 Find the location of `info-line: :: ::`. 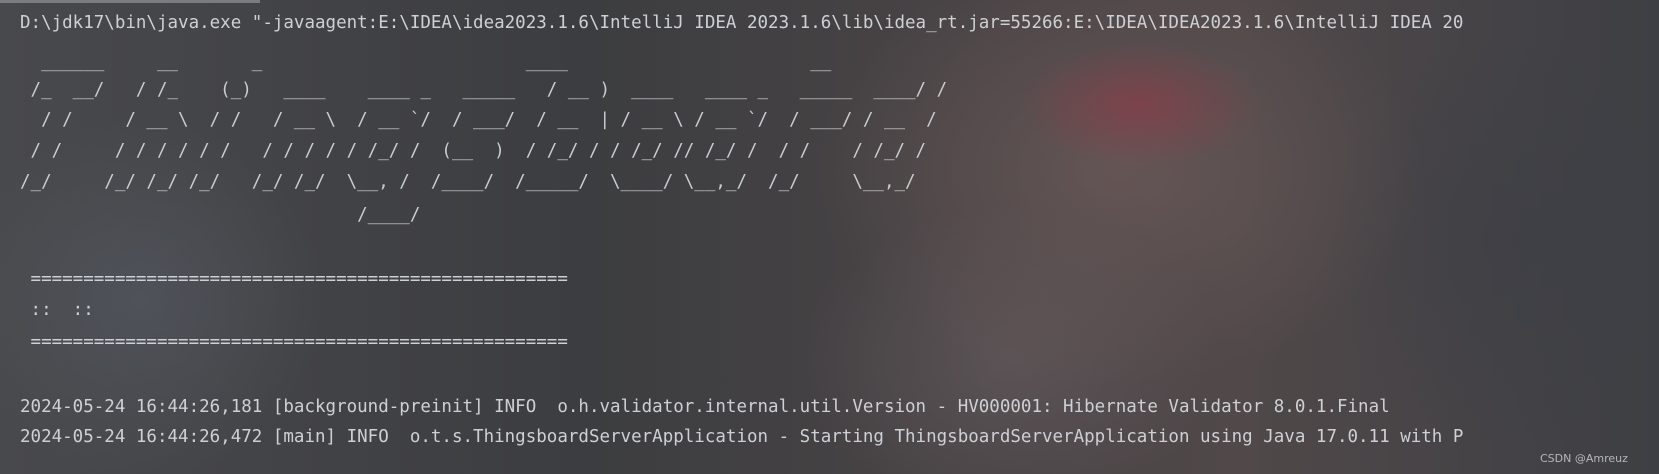

info-line: :: :: is located at coordinates (57, 310).